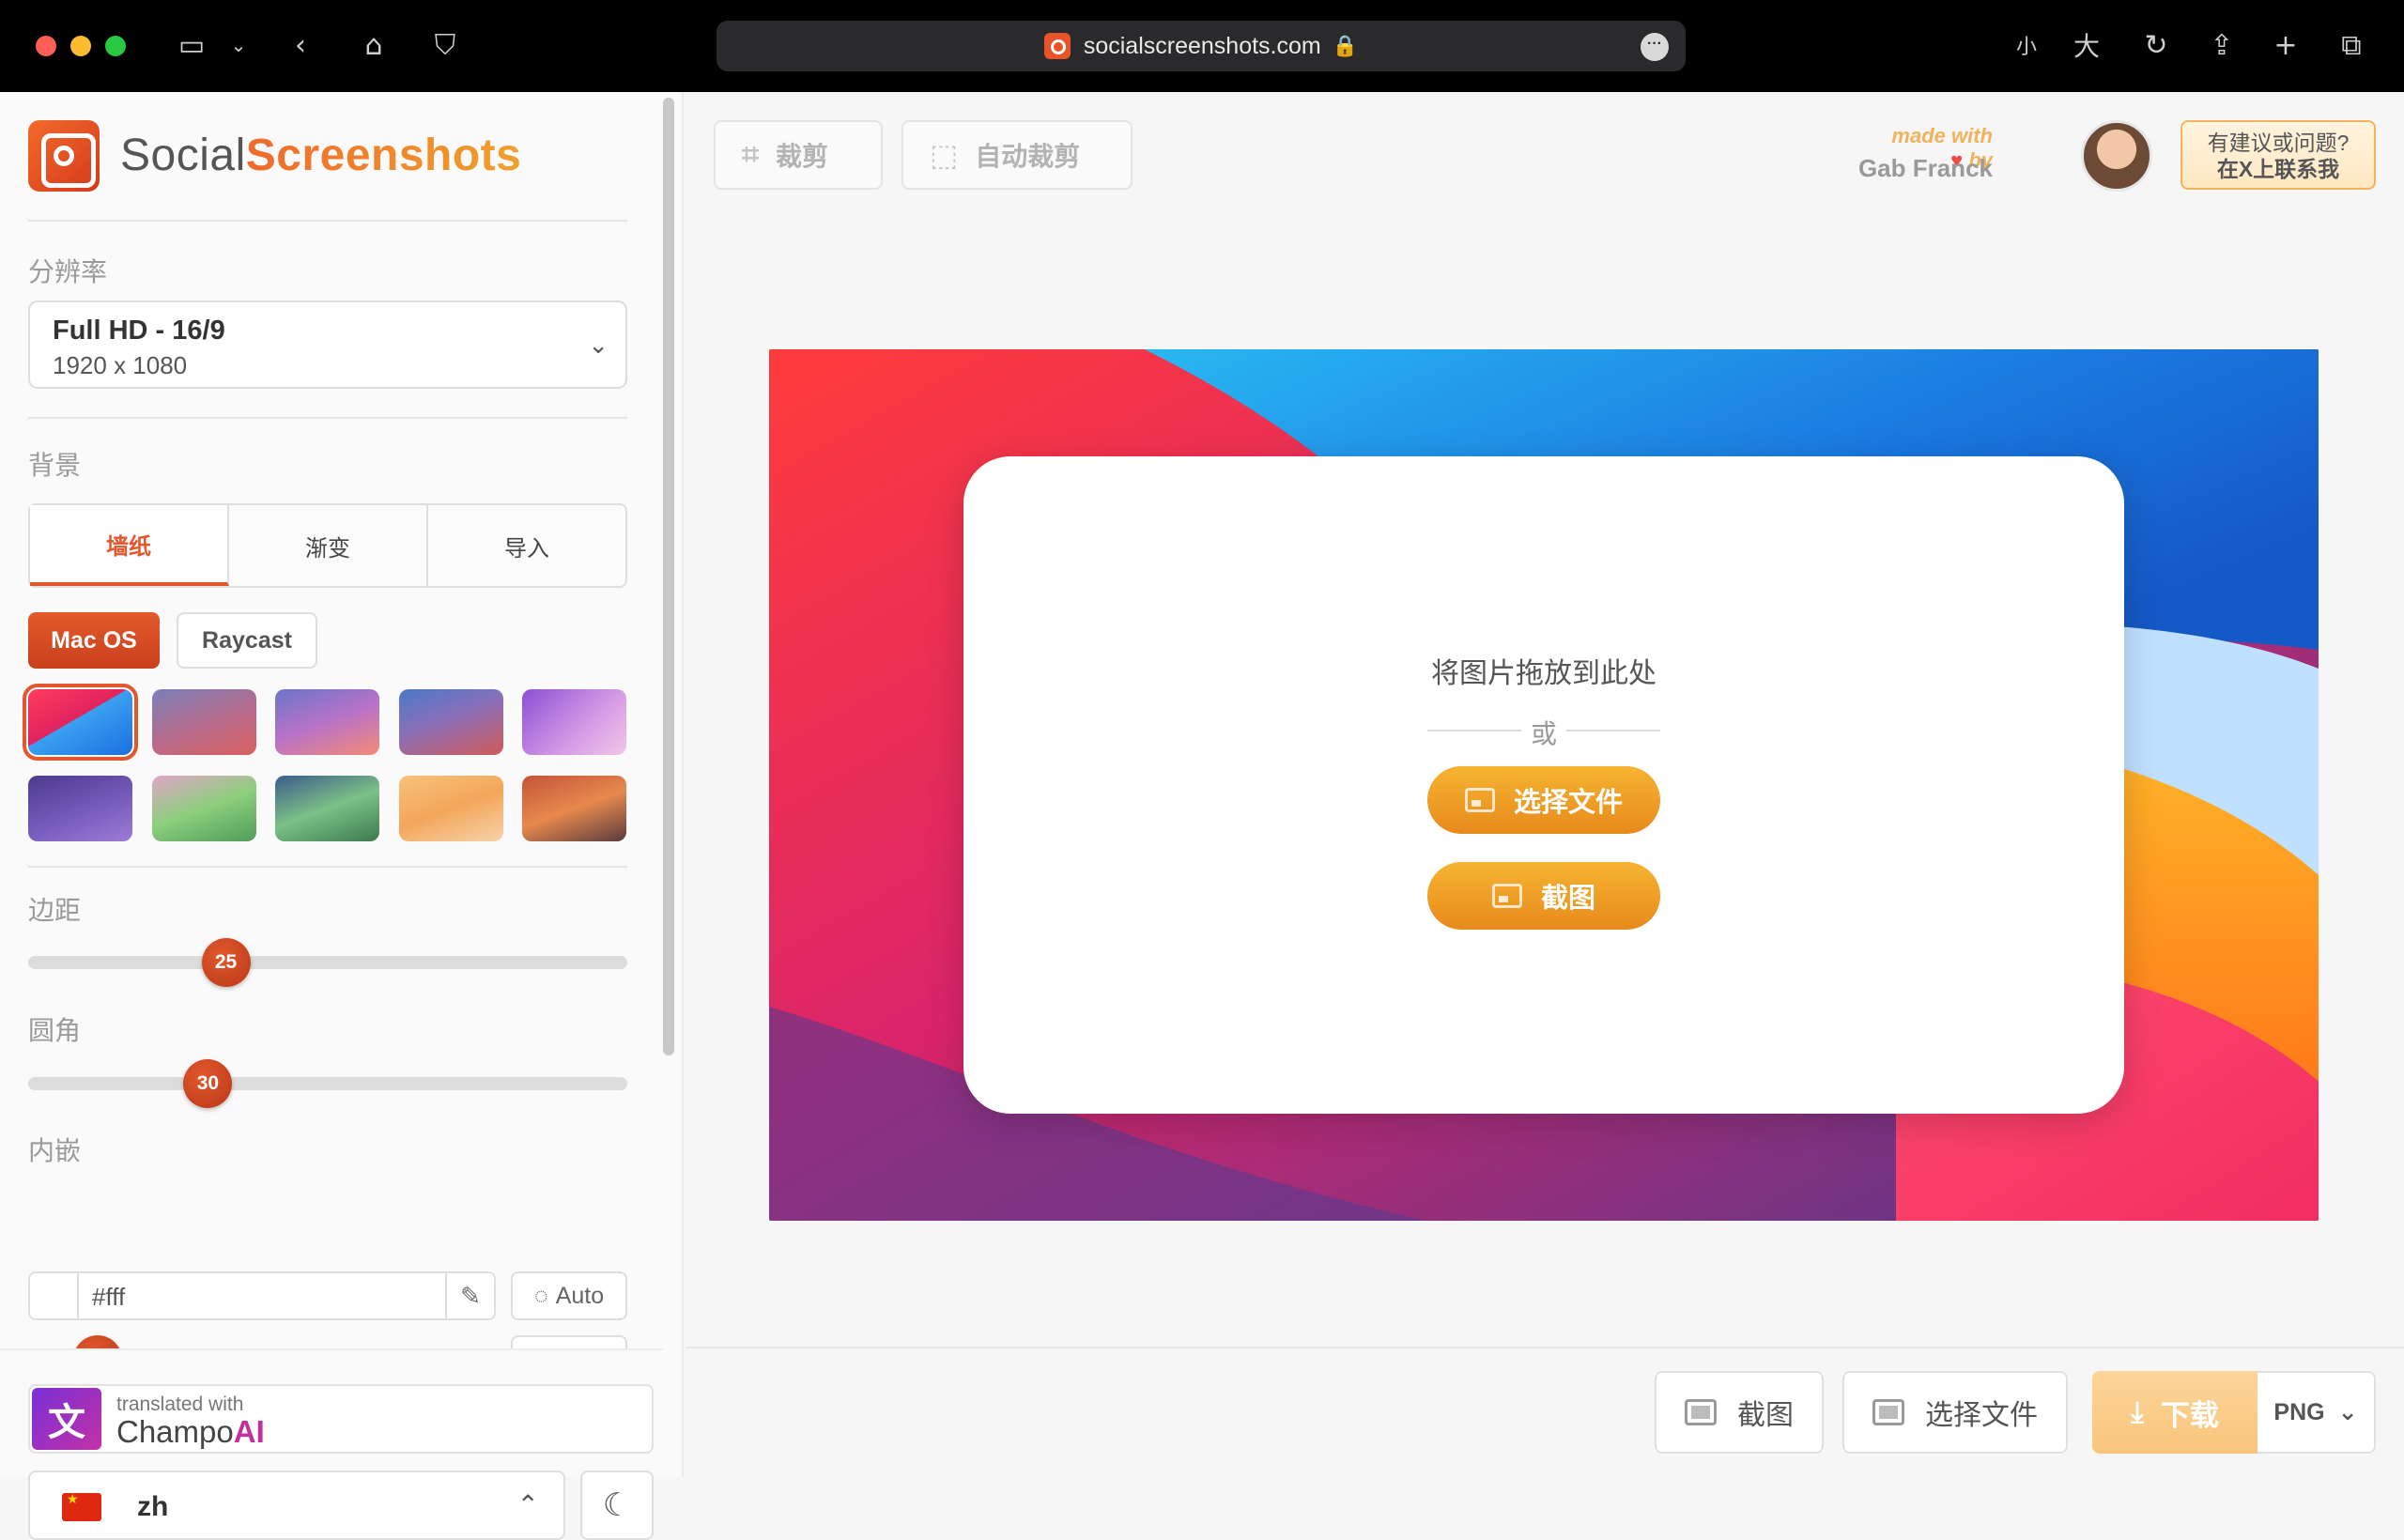 The height and width of the screenshot is (1540, 2404). Describe the element at coordinates (327, 1083) in the screenshot. I see `radius-slider-track` at that location.